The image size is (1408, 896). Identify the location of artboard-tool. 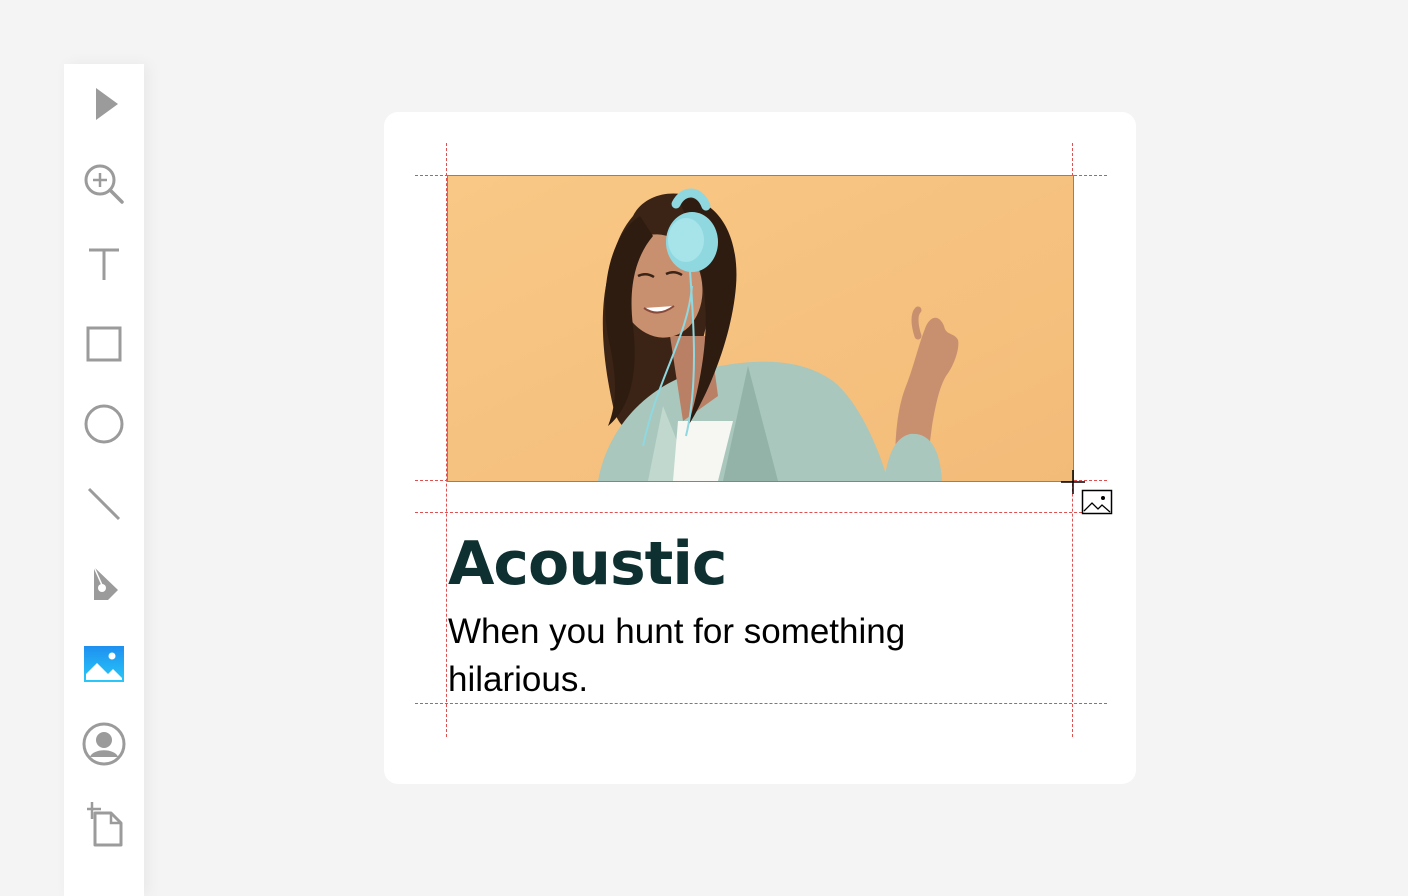
(104, 824).